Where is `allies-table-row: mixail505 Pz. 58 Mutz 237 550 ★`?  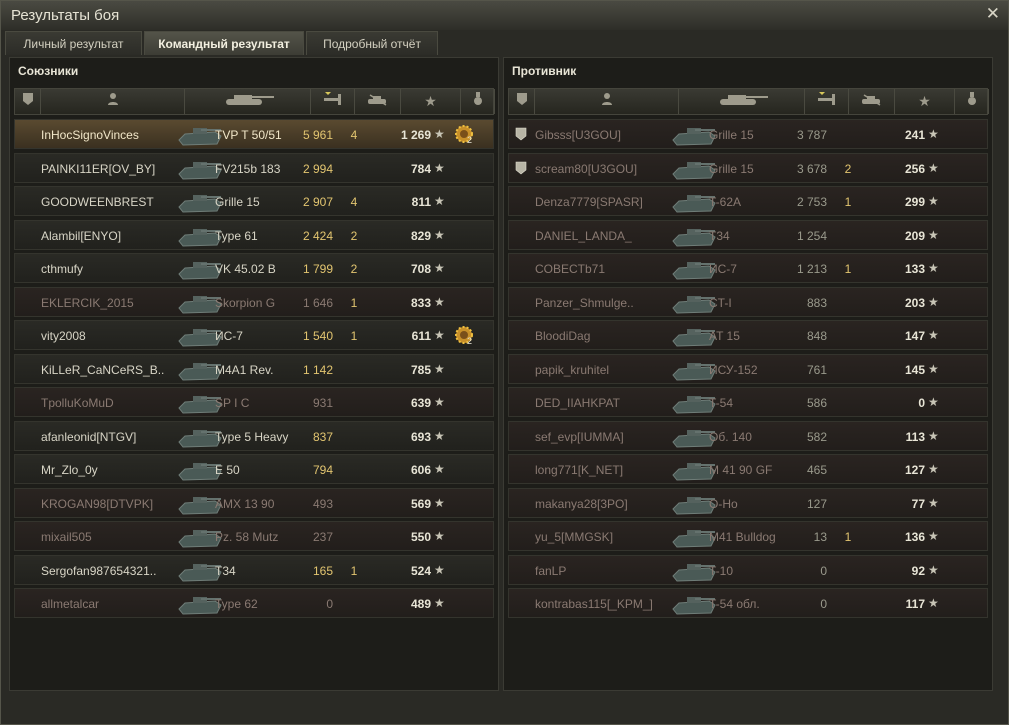 allies-table-row: mixail505 Pz. 58 Mutz 237 550 ★ is located at coordinates (254, 536).